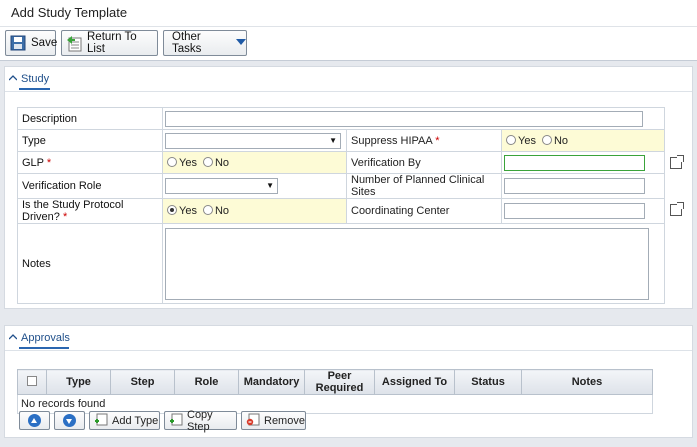  Describe the element at coordinates (172, 161) in the screenshot. I see `glp-yes-radio` at that location.